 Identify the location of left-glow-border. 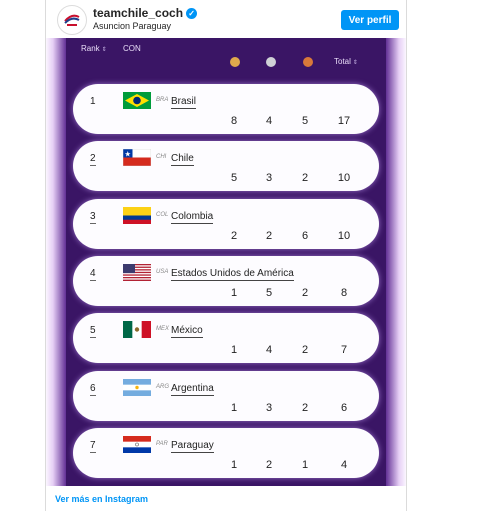
(56, 262).